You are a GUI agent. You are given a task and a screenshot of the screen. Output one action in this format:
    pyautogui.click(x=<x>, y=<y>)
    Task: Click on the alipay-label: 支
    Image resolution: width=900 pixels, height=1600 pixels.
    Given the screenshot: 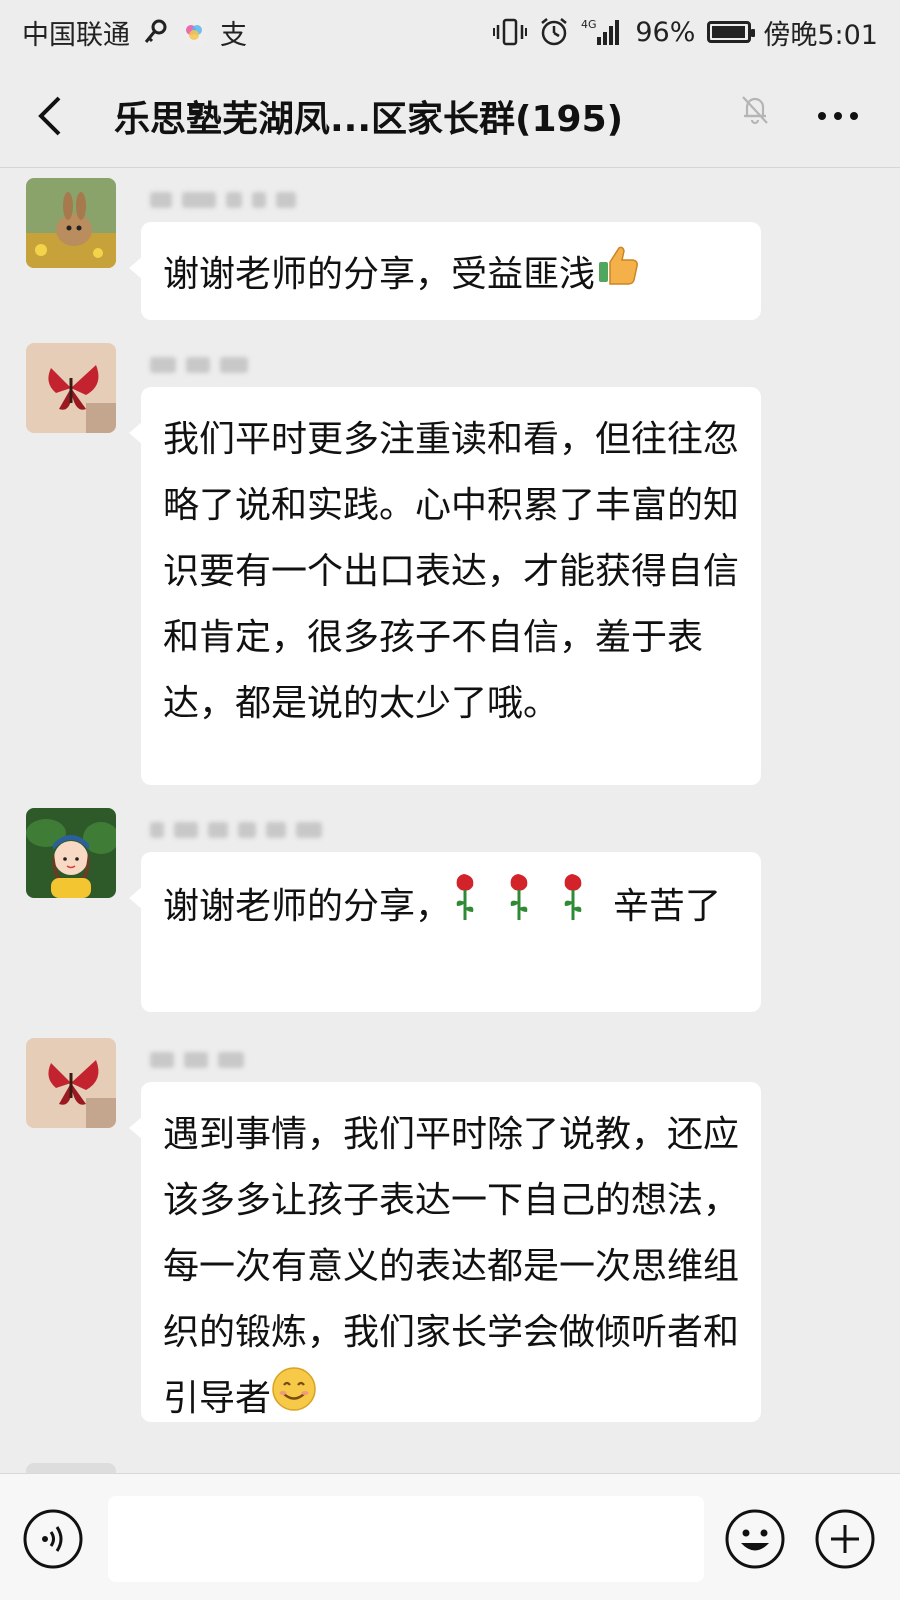 What is the action you would take?
    pyautogui.click(x=233, y=35)
    